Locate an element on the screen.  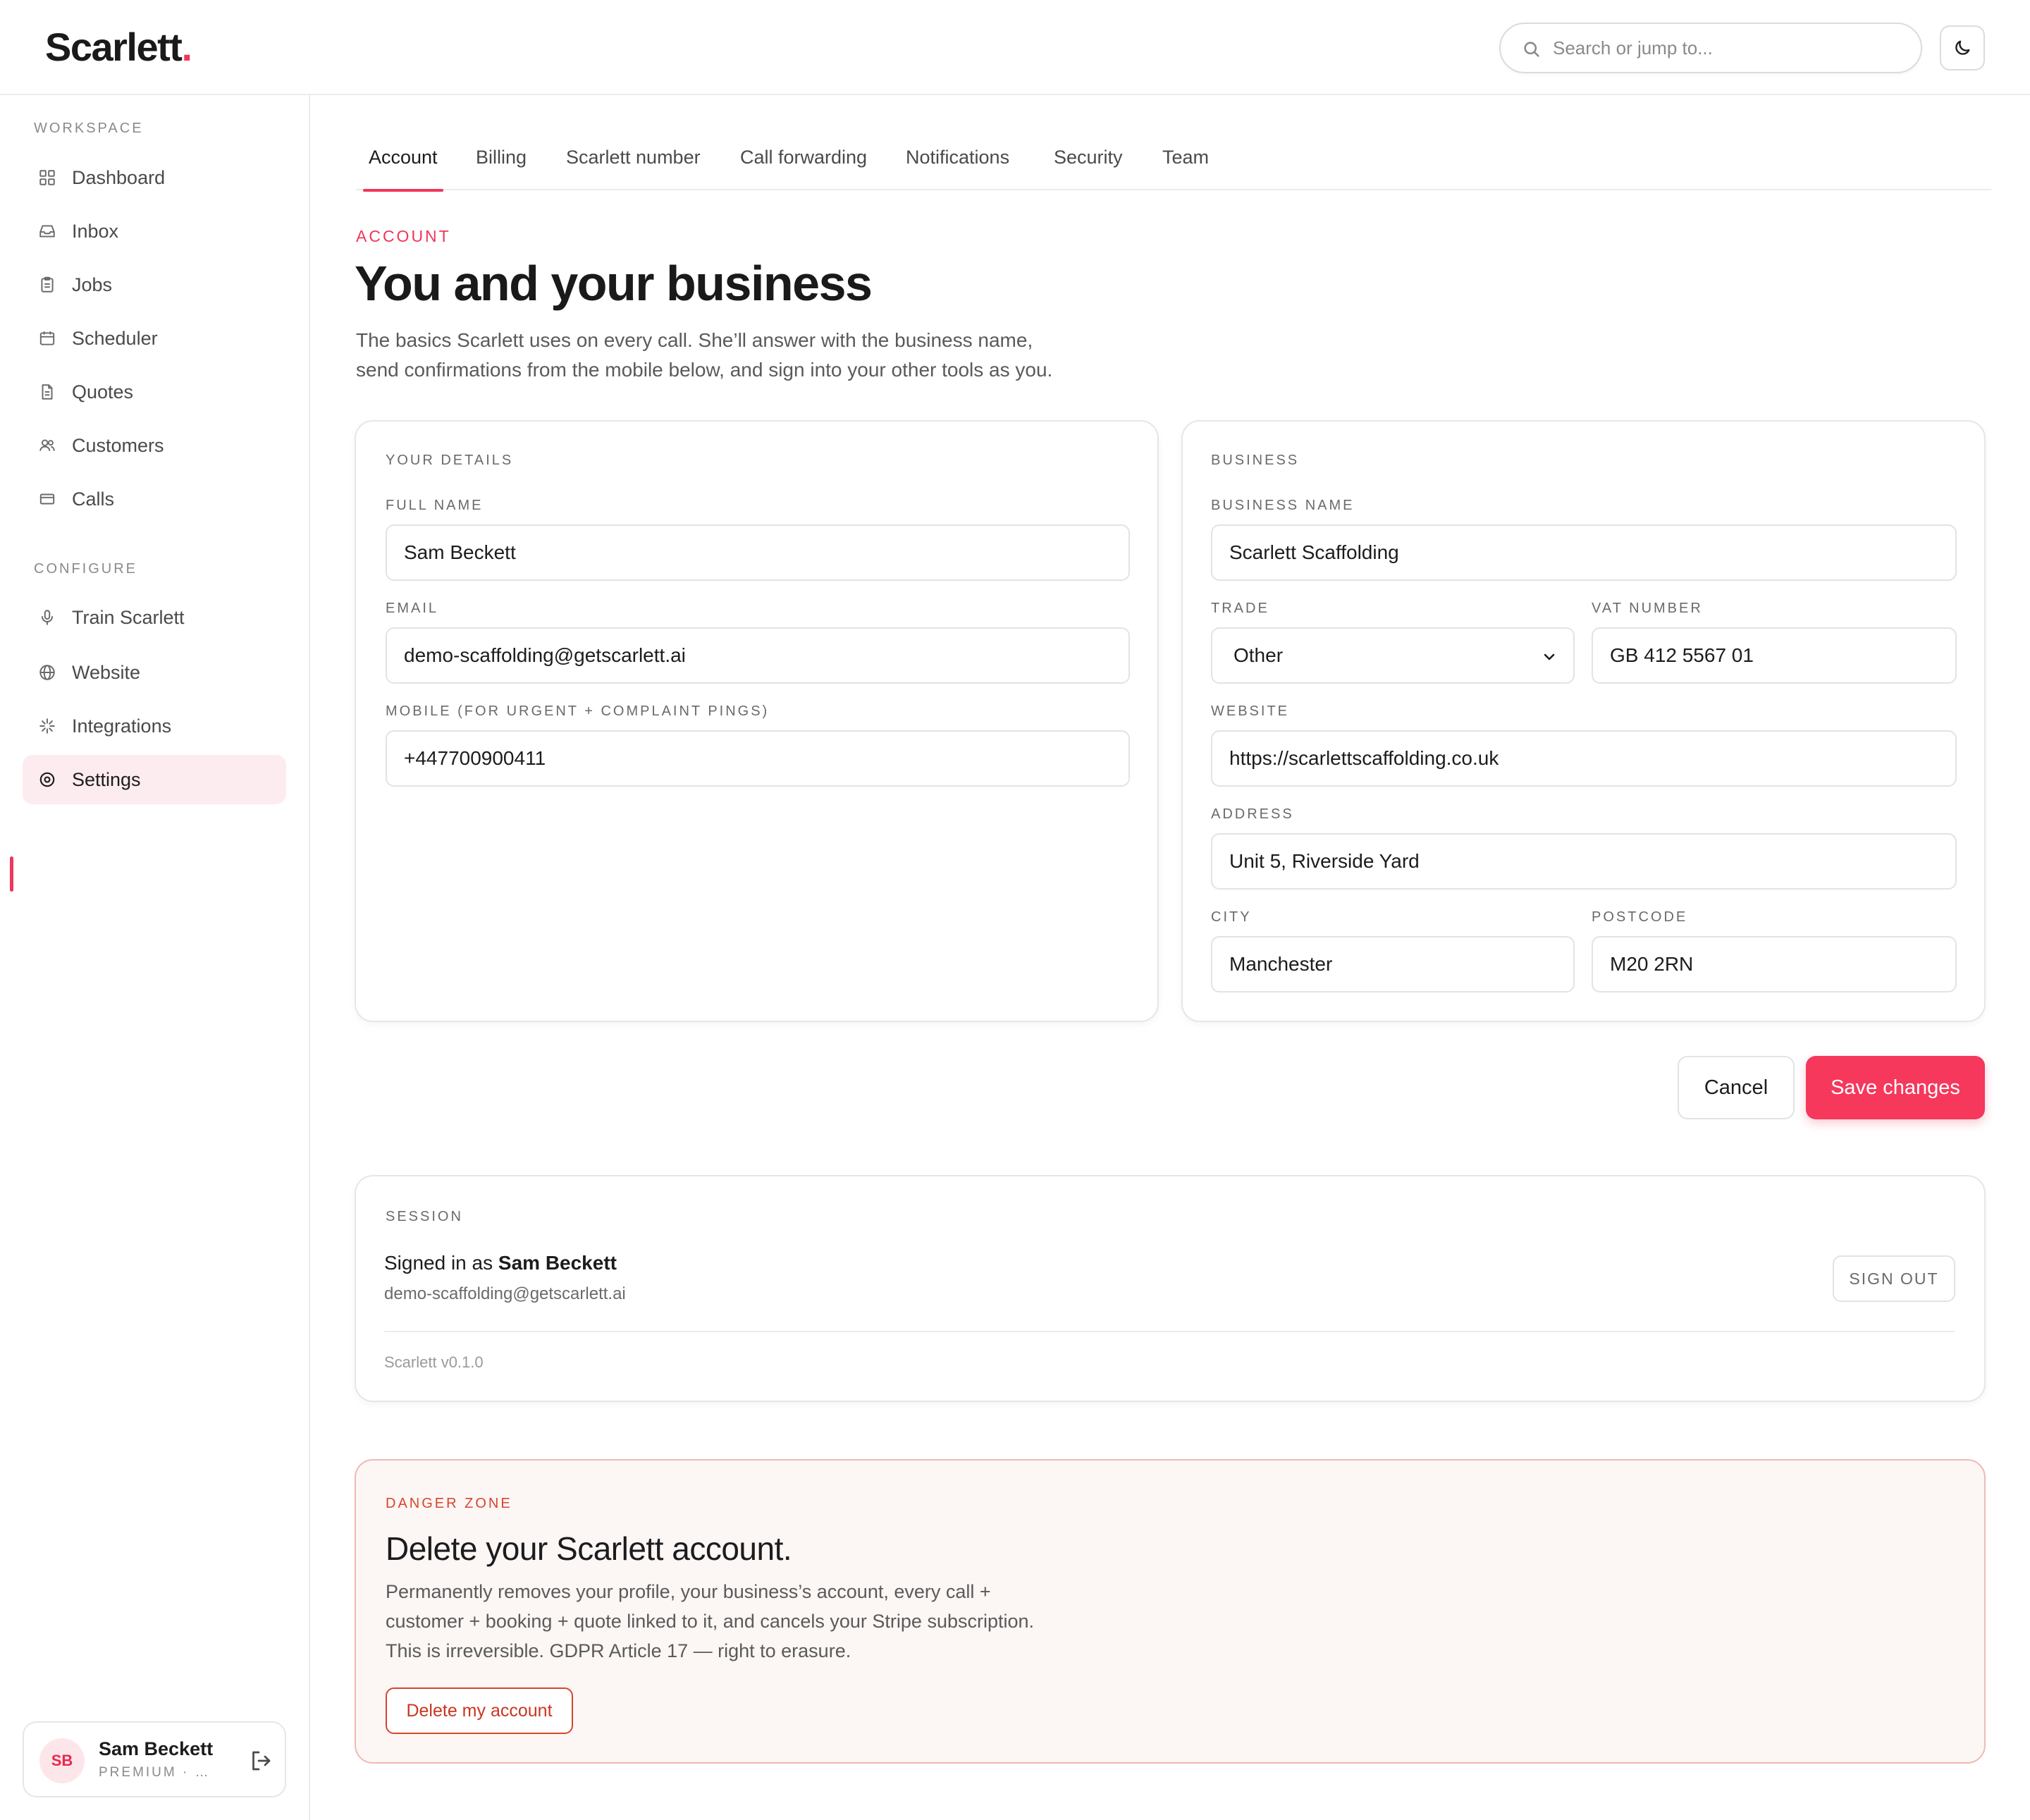
mobile-input is located at coordinates (758, 759).